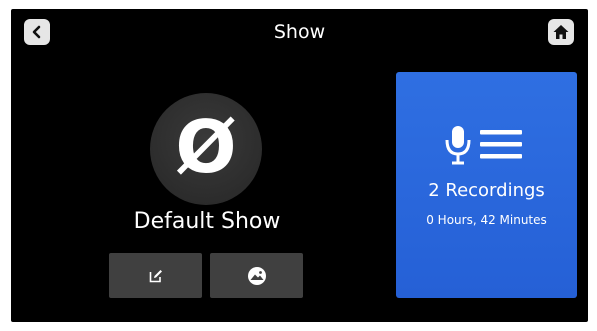  I want to click on top-bar: Show, so click(299, 33).